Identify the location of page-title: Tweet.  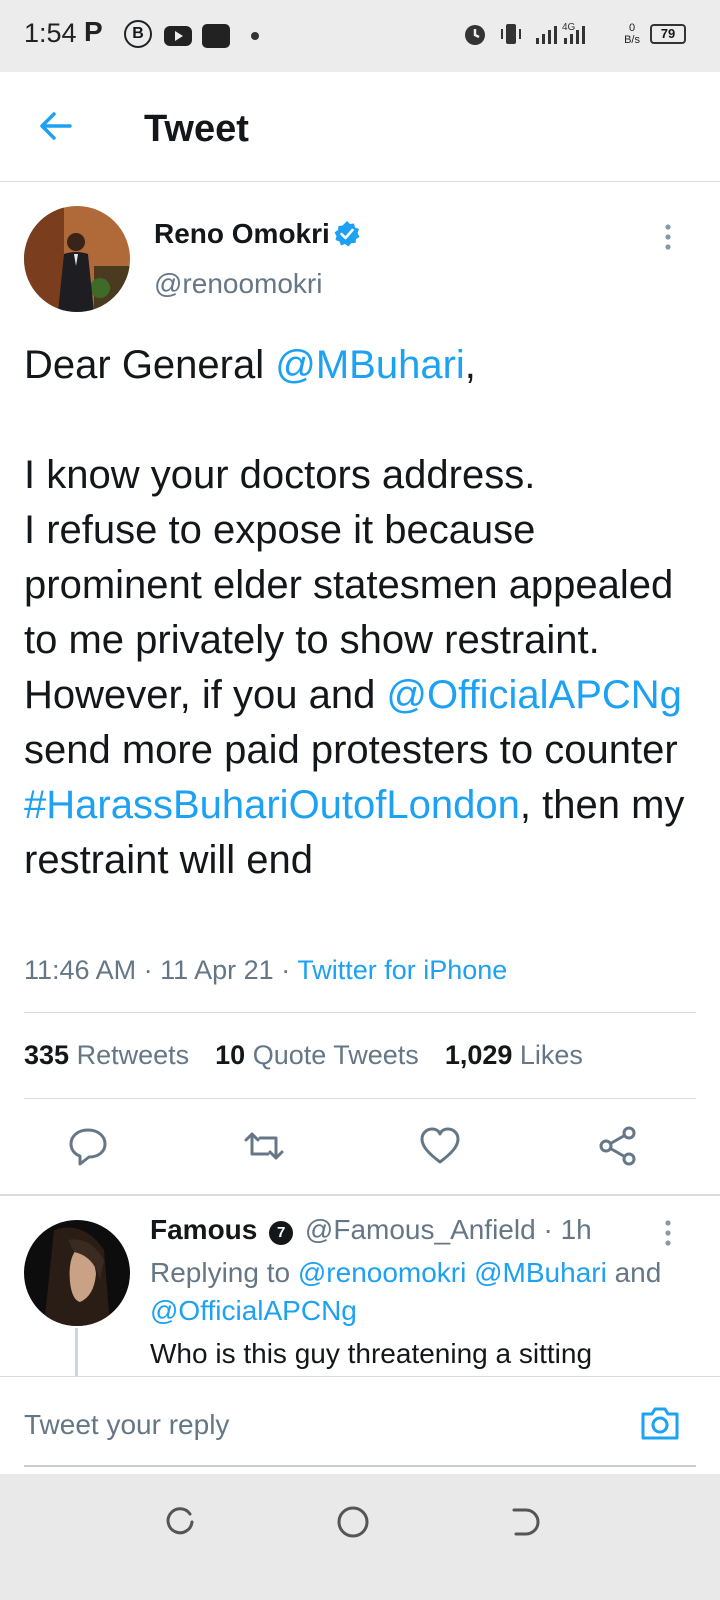
(196, 129).